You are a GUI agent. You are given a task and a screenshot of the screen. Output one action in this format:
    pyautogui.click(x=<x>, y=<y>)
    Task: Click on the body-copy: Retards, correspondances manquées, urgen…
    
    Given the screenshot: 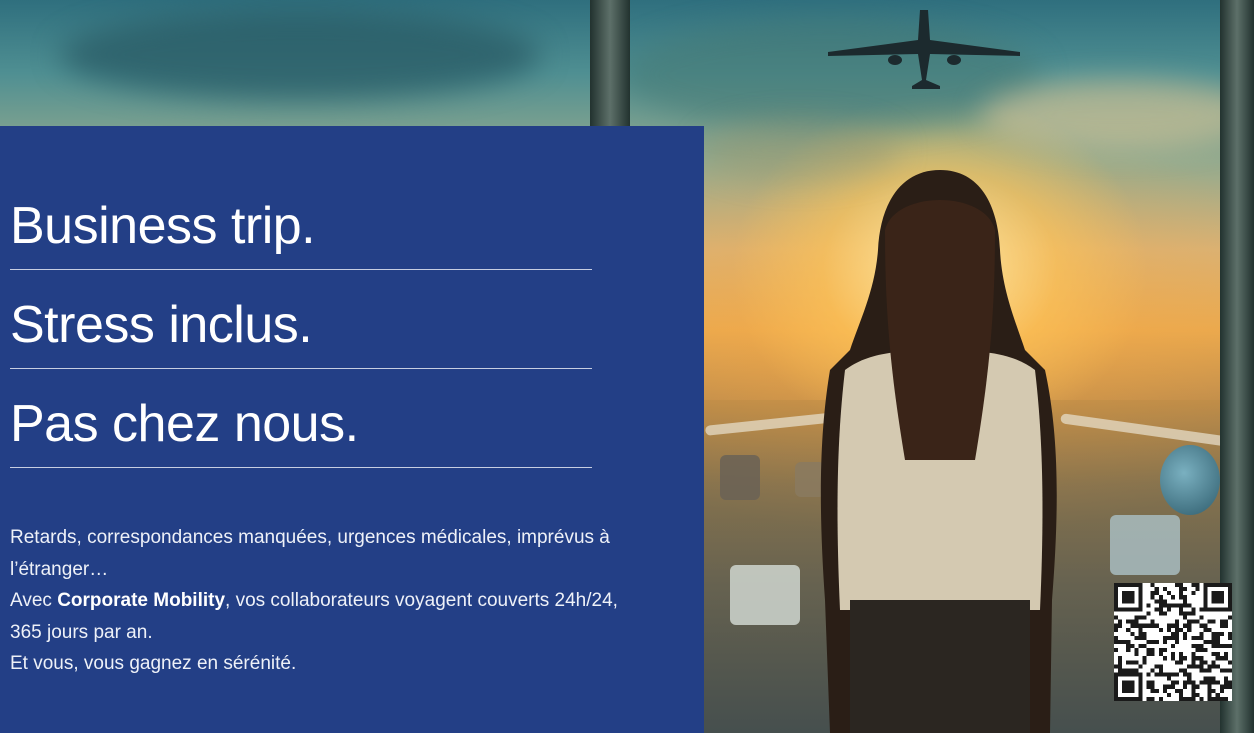 What is the action you would take?
    pyautogui.click(x=330, y=601)
    